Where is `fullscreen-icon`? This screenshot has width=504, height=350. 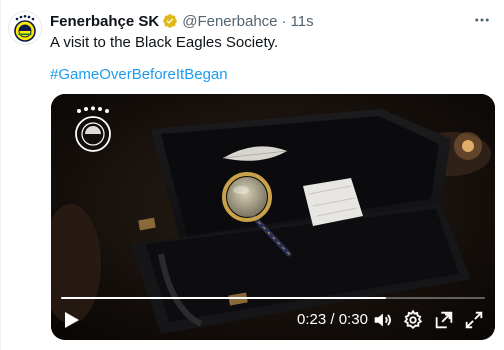
fullscreen-icon is located at coordinates (474, 320).